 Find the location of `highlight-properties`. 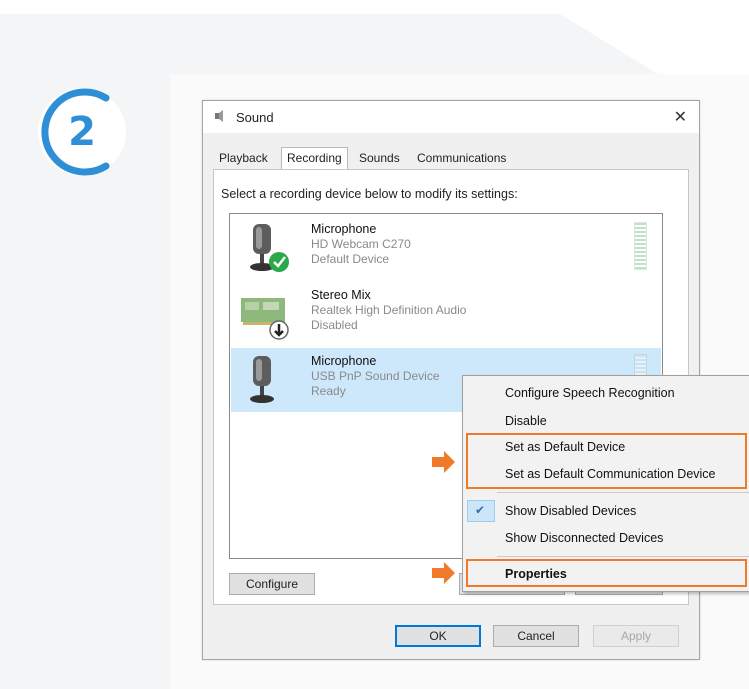

highlight-properties is located at coordinates (606, 573).